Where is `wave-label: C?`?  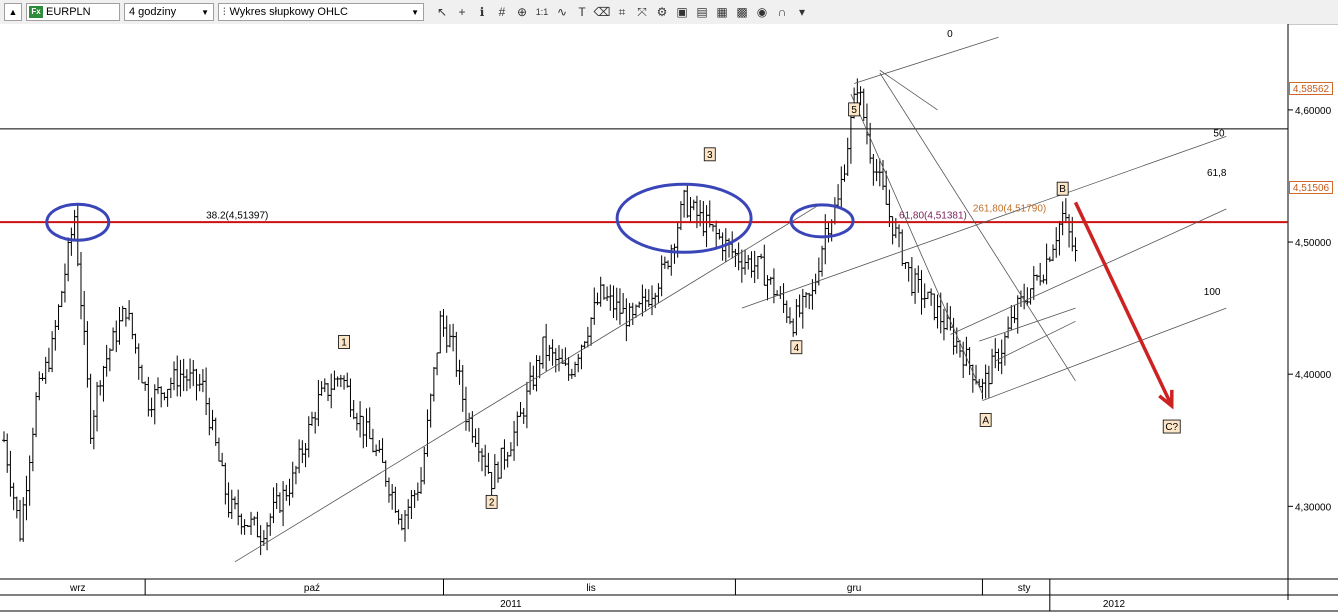 wave-label: C? is located at coordinates (1171, 427).